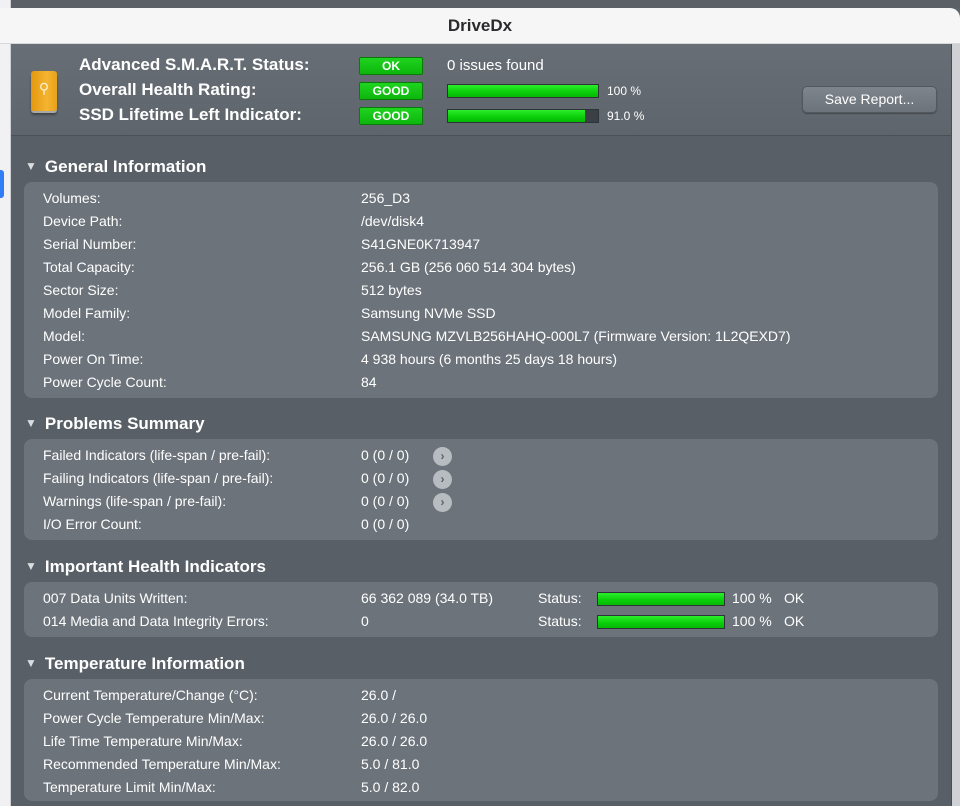  I want to click on temperature-info-header: ▼ Temperature Information, so click(135, 665).